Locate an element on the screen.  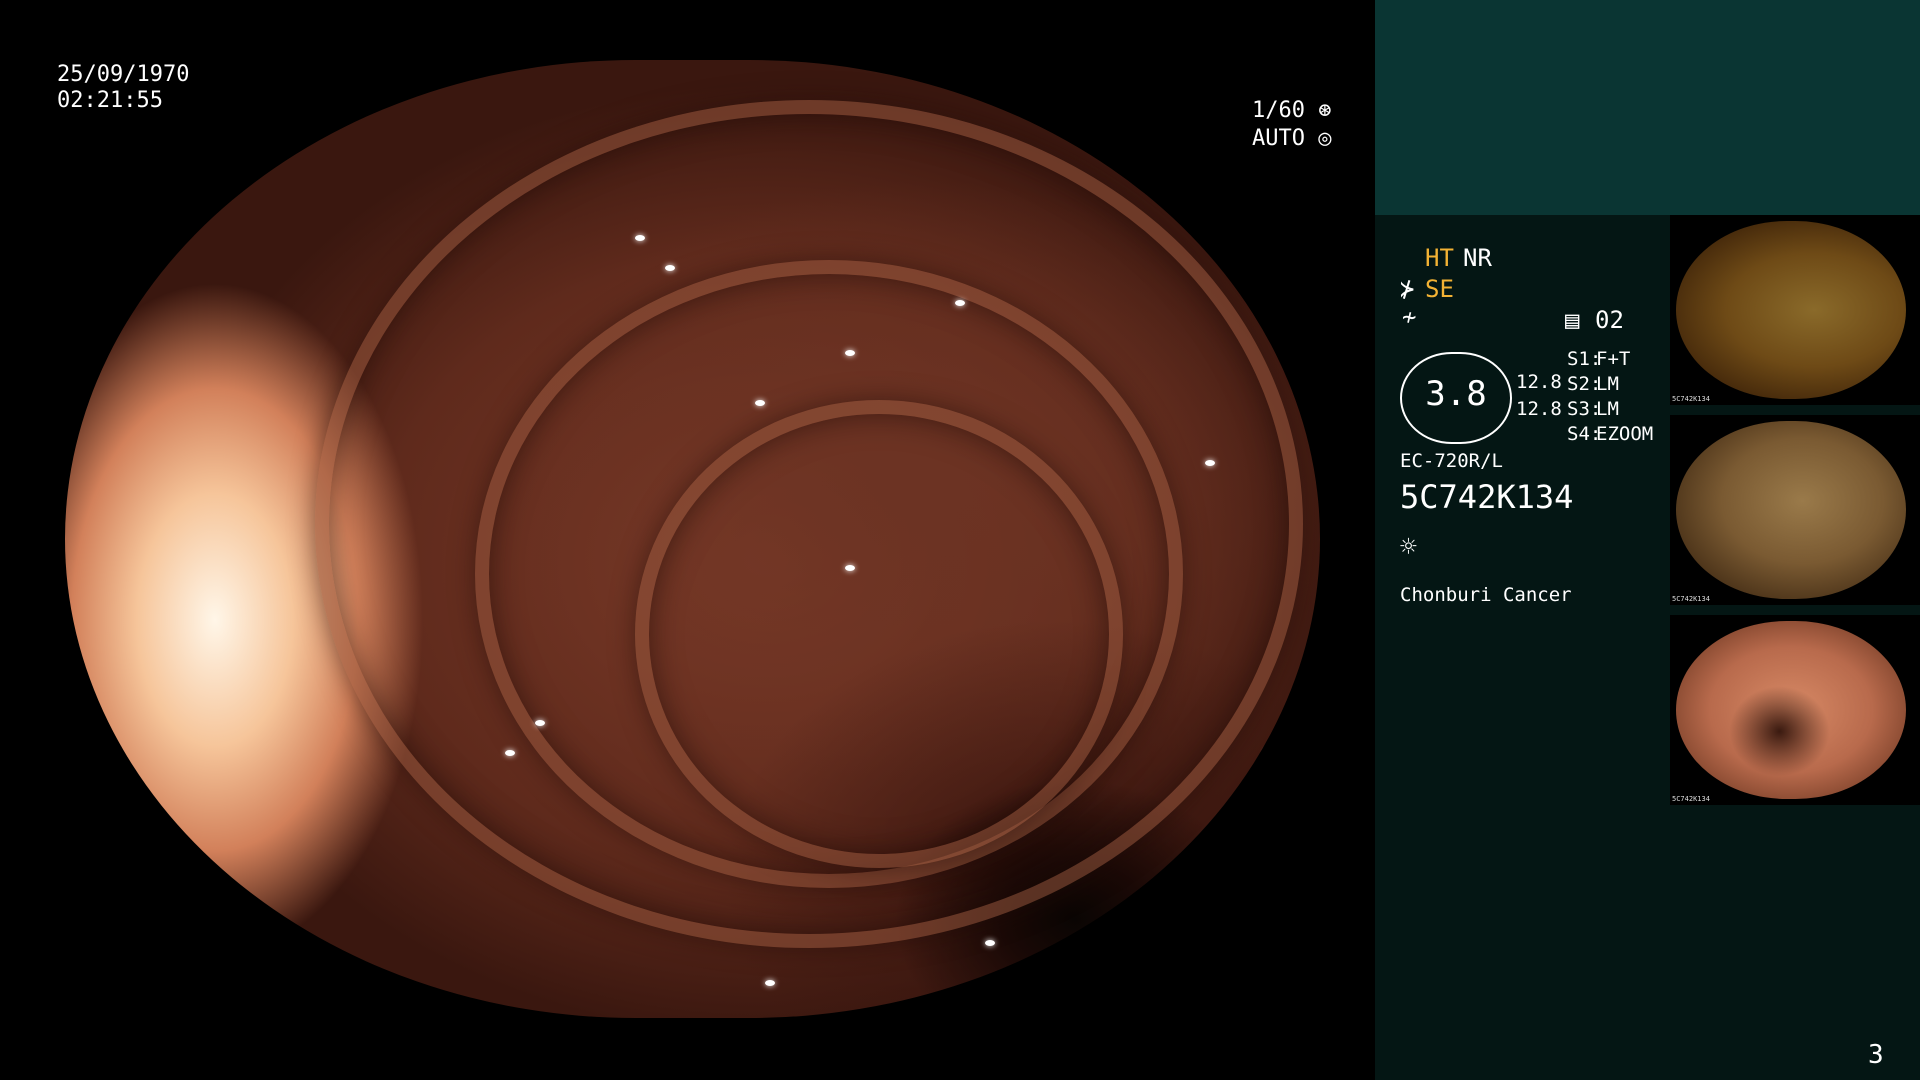
color-mode-icon: ≁ is located at coordinates (1409, 317).